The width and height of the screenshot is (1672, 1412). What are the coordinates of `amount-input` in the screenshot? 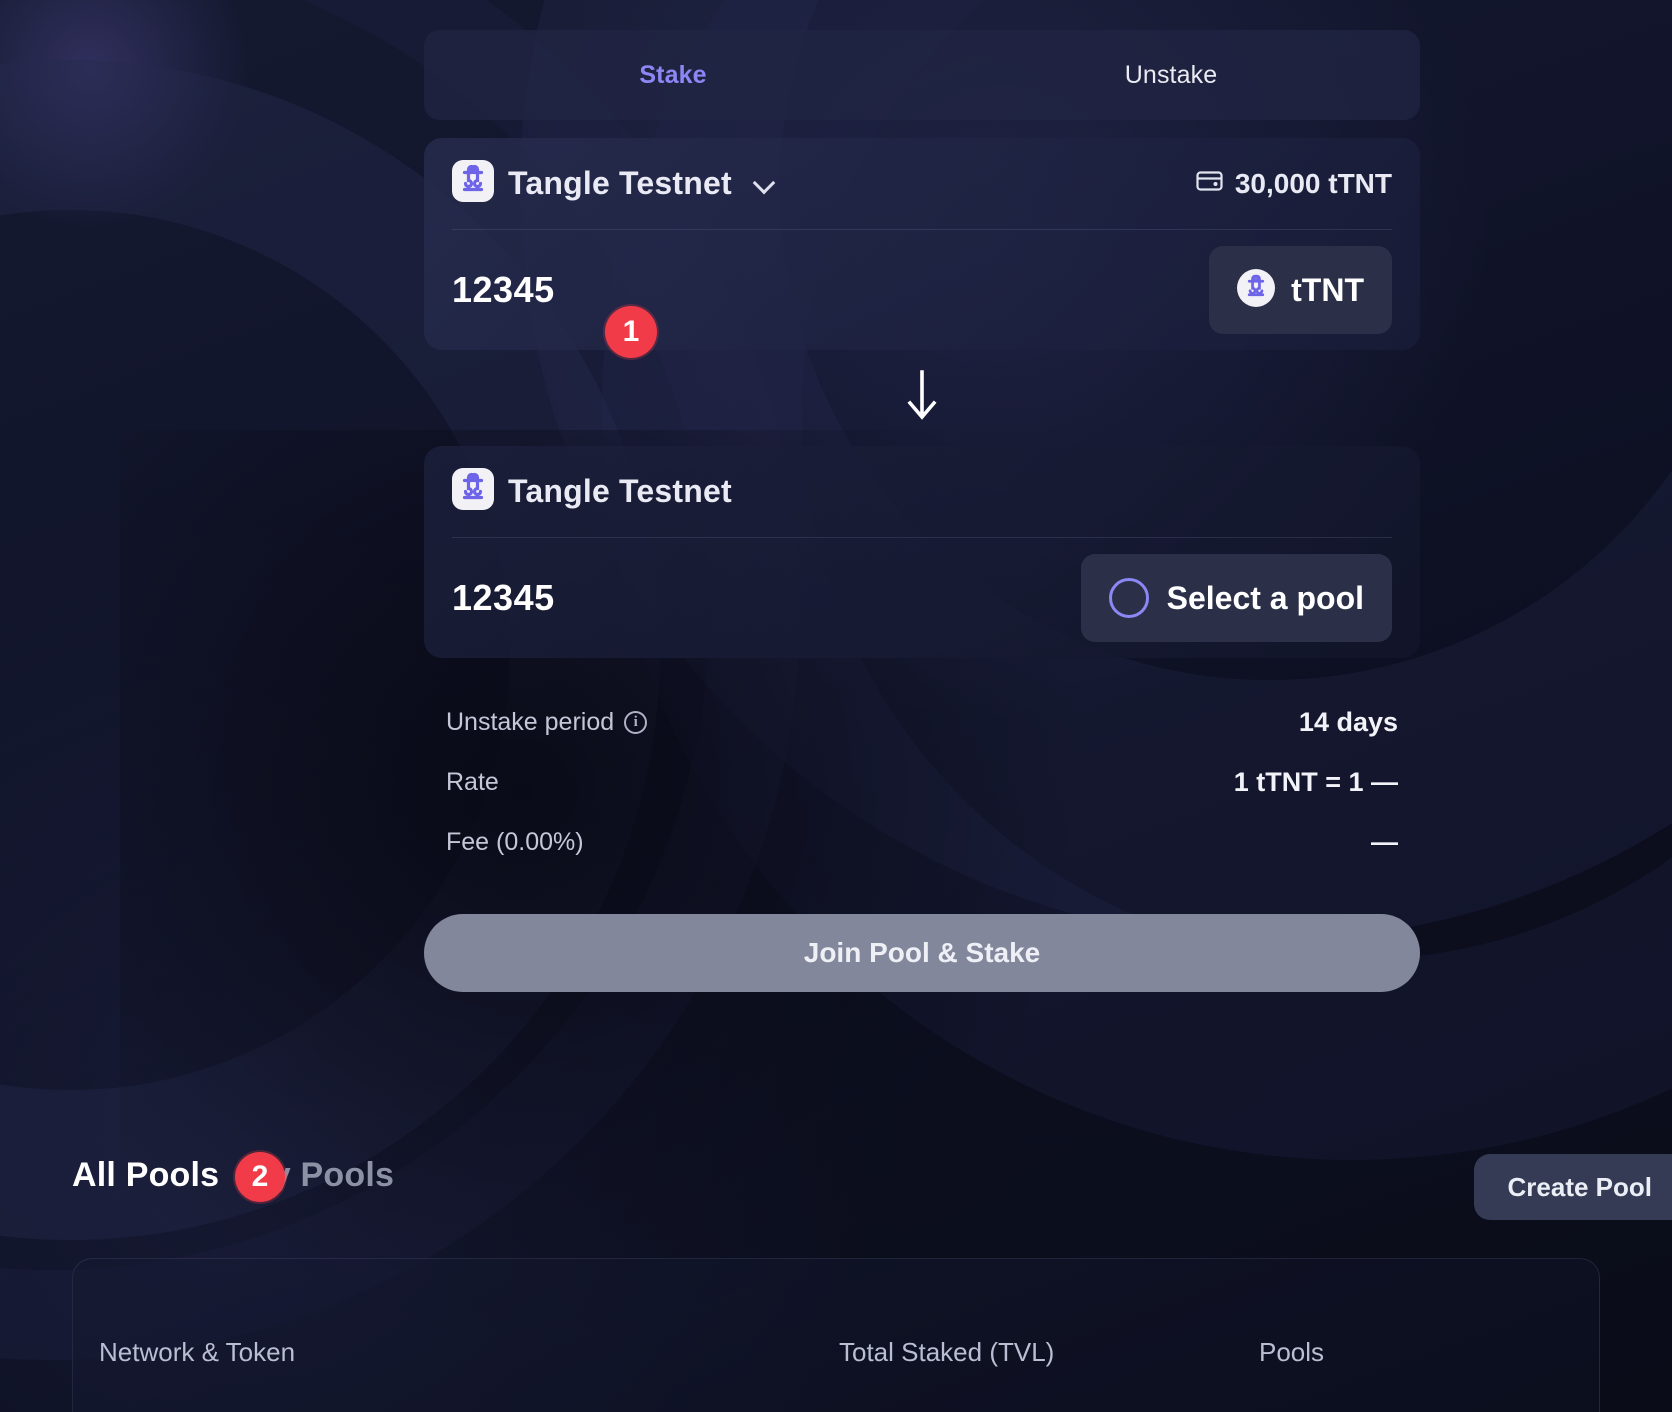 It's located at (667, 290).